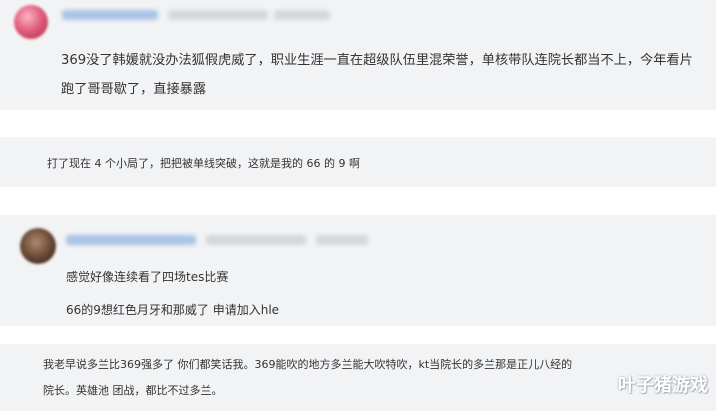 The image size is (718, 411). Describe the element at coordinates (203, 163) in the screenshot. I see `comment-text-line: 打了现在 4 个小局了，把把被单线突破，这就是我的 66 的 9 啊` at that location.